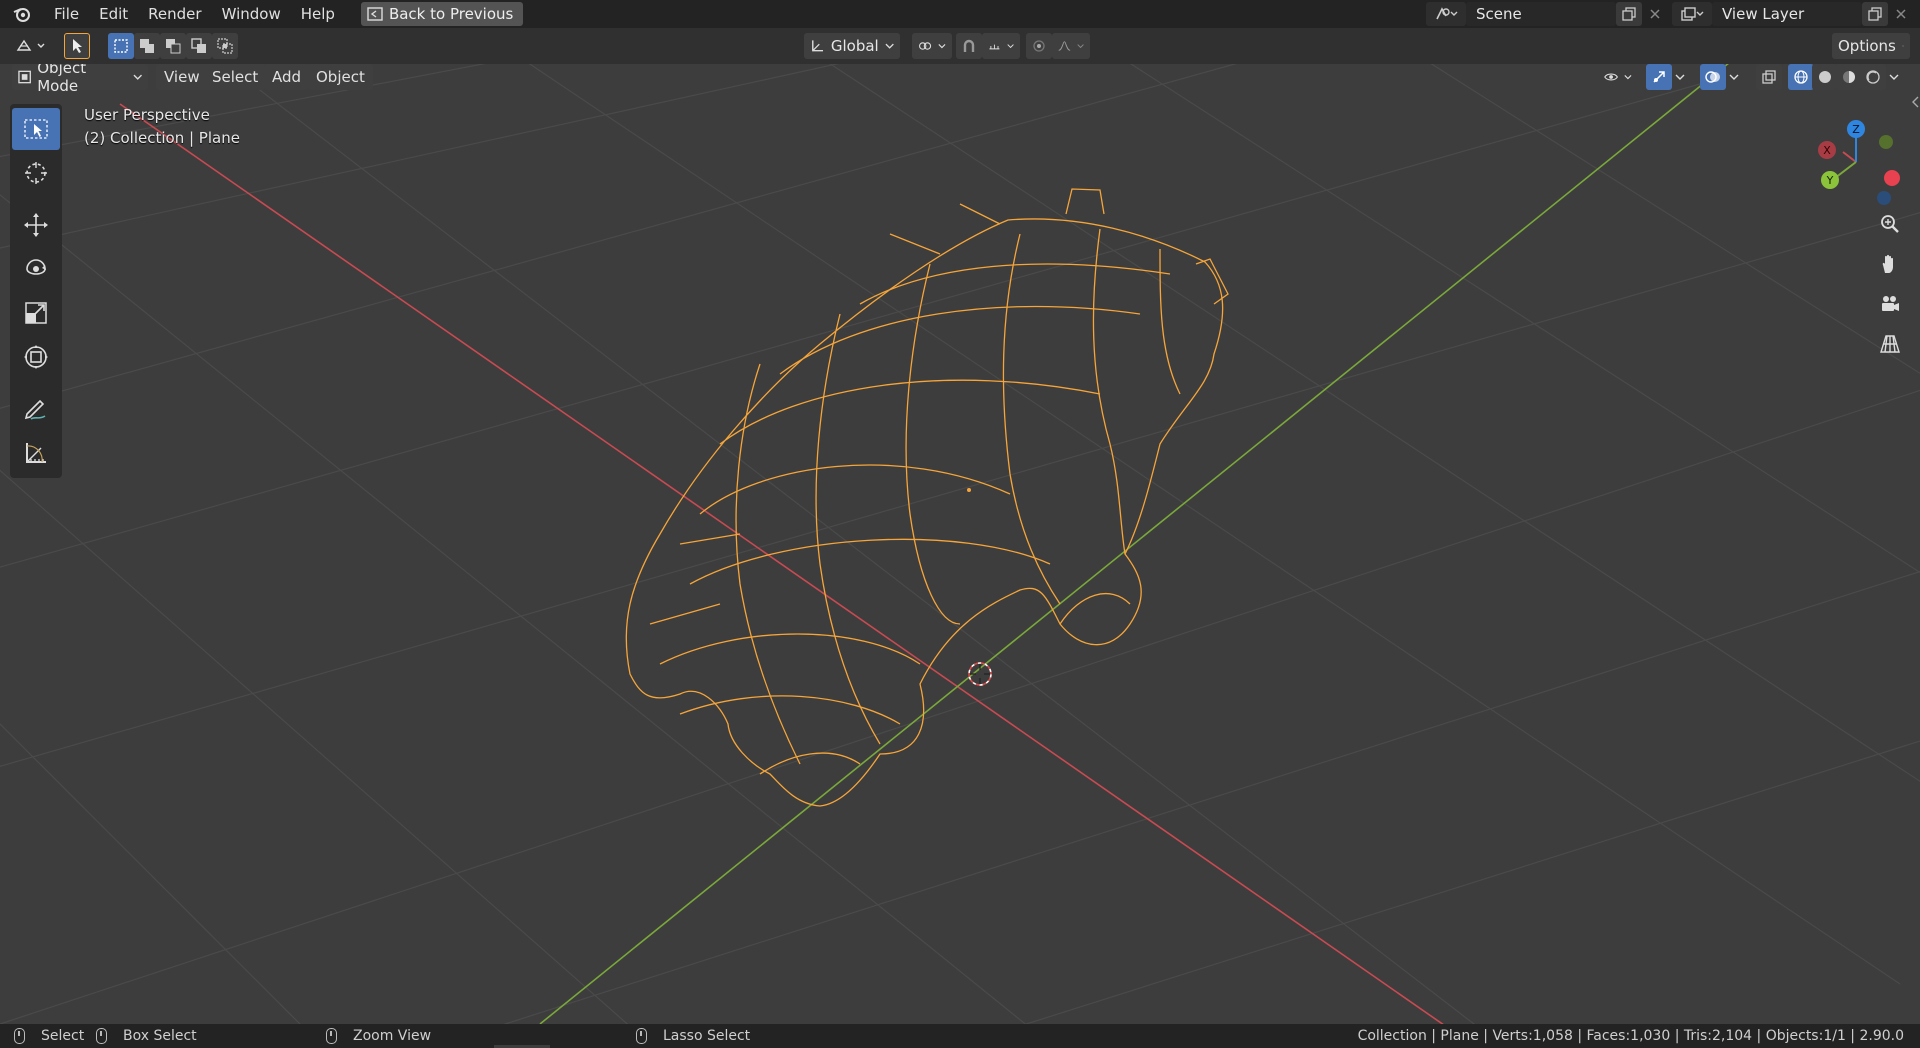 The height and width of the screenshot is (1048, 1920). What do you see at coordinates (1825, 77) in the screenshot?
I see `shading-solid-icon` at bounding box center [1825, 77].